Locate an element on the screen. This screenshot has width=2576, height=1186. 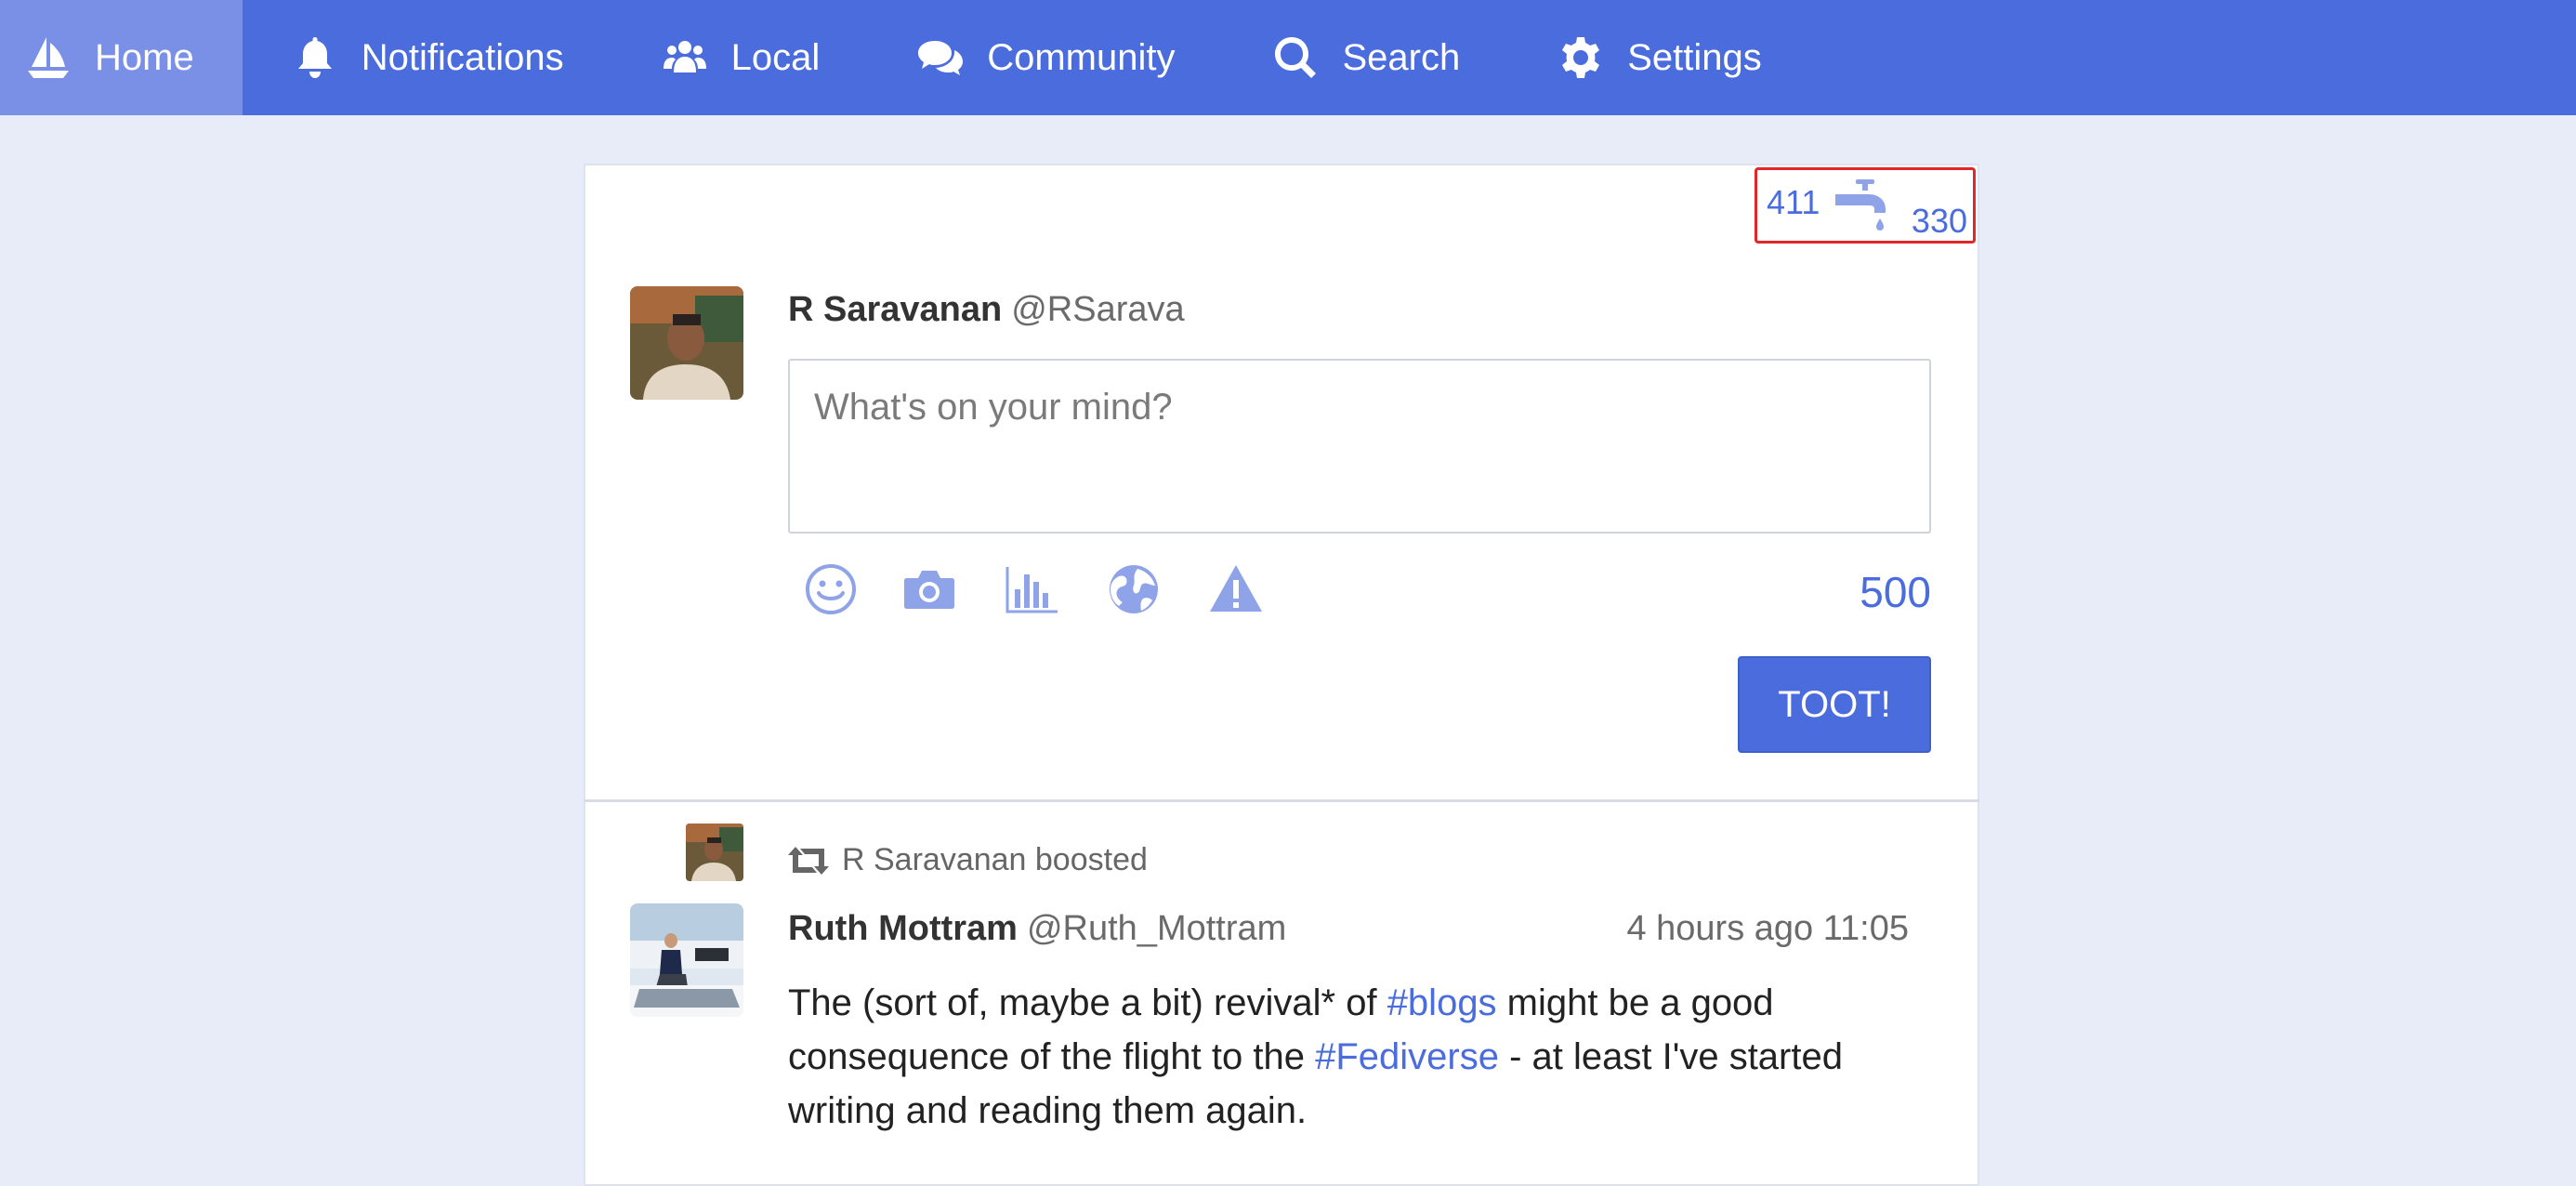
boosted-by-label: R Saravanan boosted is located at coordinates (995, 859).